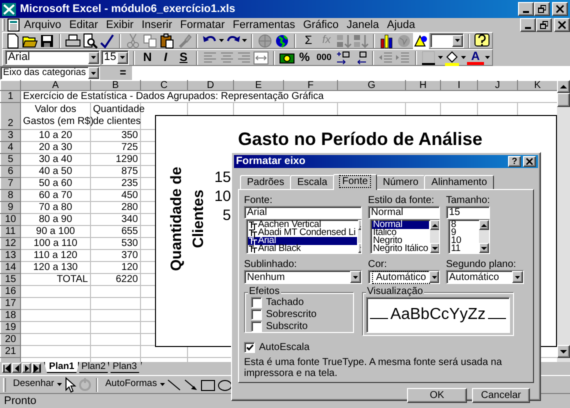  Describe the element at coordinates (165, 57) in the screenshot. I see `italic-button: I` at that location.